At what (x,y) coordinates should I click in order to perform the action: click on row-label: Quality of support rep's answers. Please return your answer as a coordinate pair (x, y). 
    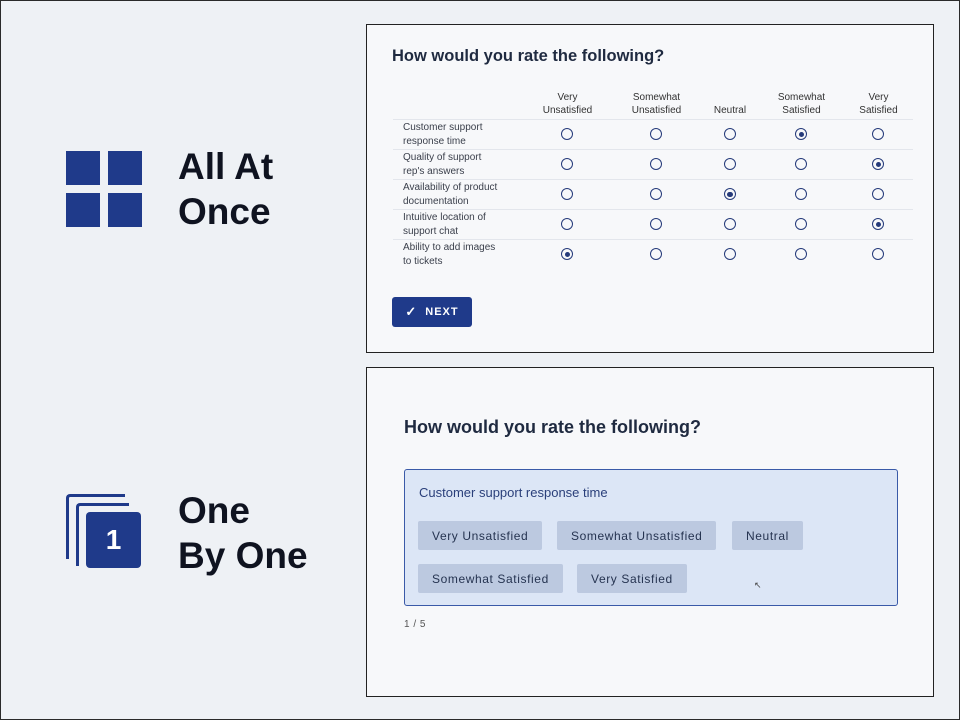
    Looking at the image, I should click on (458, 164).